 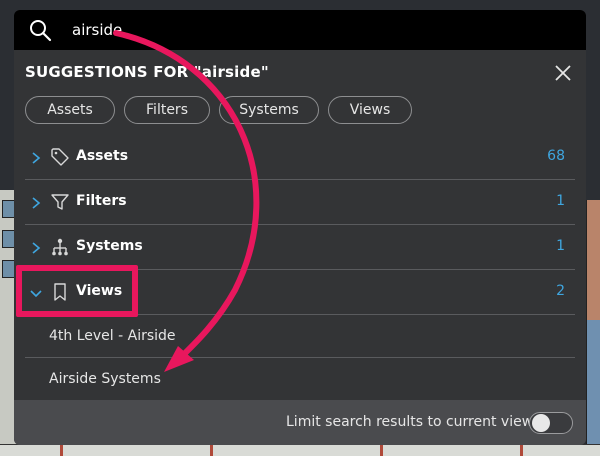 I want to click on chip-filters: Filters, so click(x=167, y=110).